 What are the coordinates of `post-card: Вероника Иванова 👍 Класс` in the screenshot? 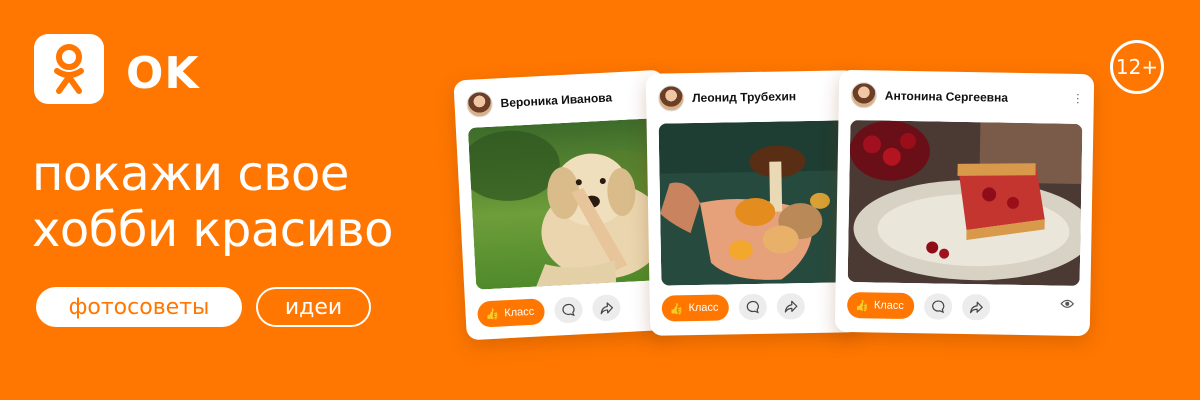 It's located at (565, 205).